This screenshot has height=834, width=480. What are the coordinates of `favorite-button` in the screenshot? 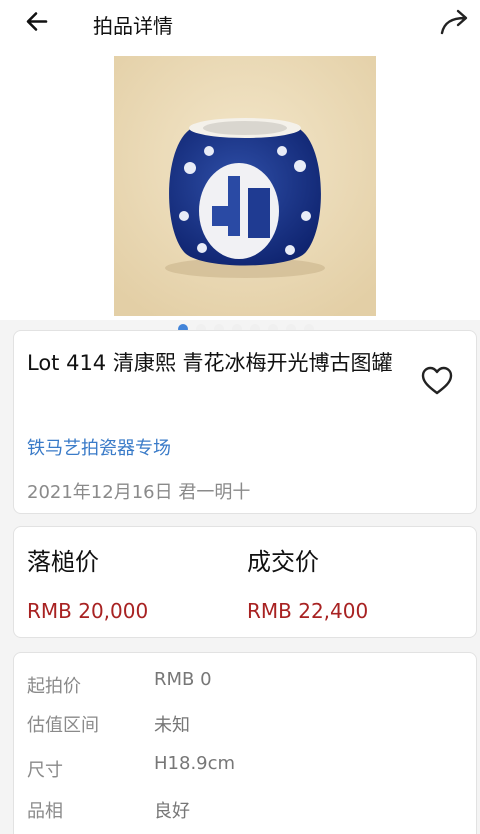 It's located at (437, 381).